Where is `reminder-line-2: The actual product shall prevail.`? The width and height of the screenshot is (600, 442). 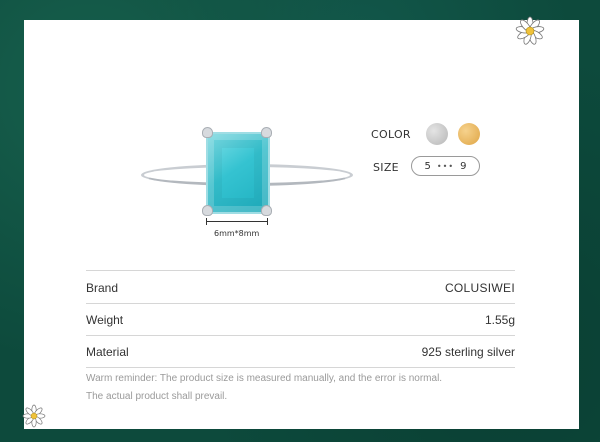
reminder-line-2: The actual product shall prevail. is located at coordinates (157, 396).